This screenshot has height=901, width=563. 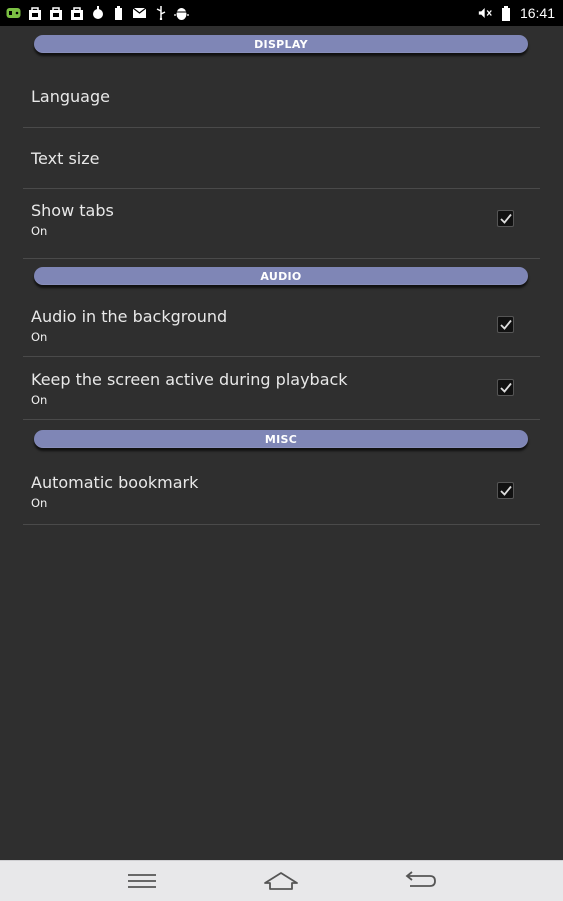 I want to click on section-header-audio: AUDIO, so click(x=281, y=278).